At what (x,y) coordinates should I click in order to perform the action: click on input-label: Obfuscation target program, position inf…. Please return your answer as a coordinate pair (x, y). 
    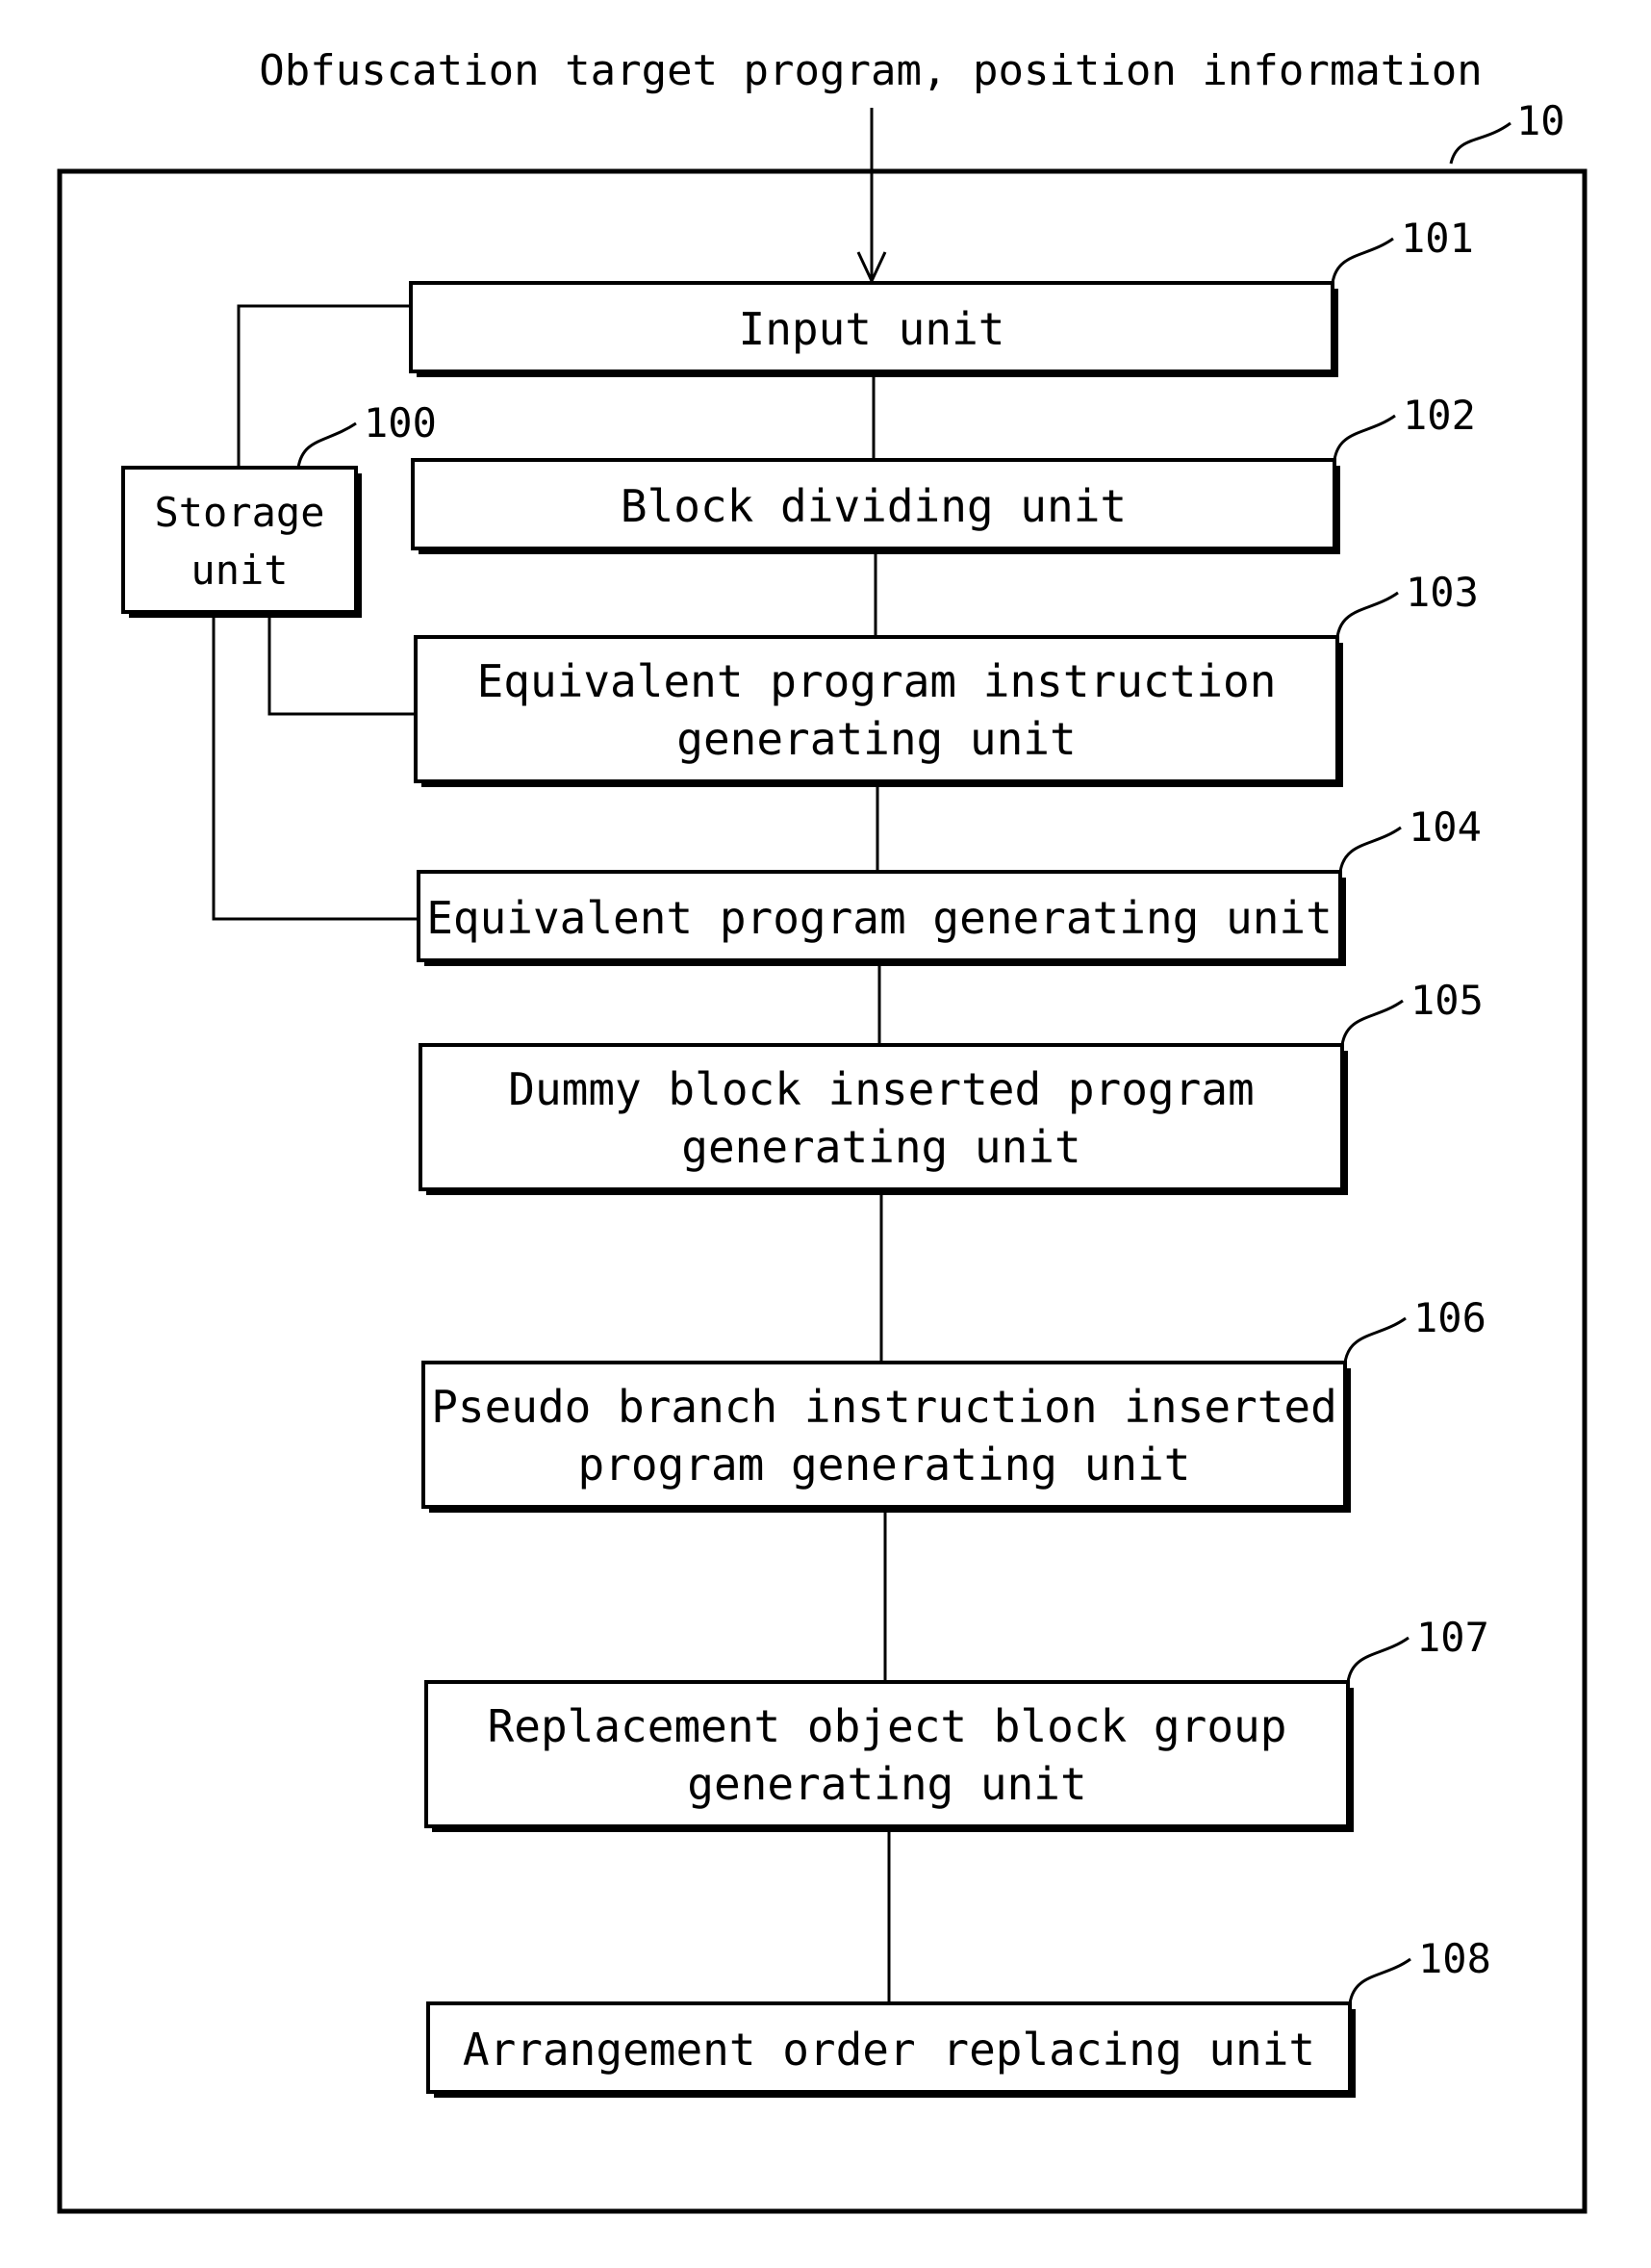
    Looking at the image, I should click on (871, 70).